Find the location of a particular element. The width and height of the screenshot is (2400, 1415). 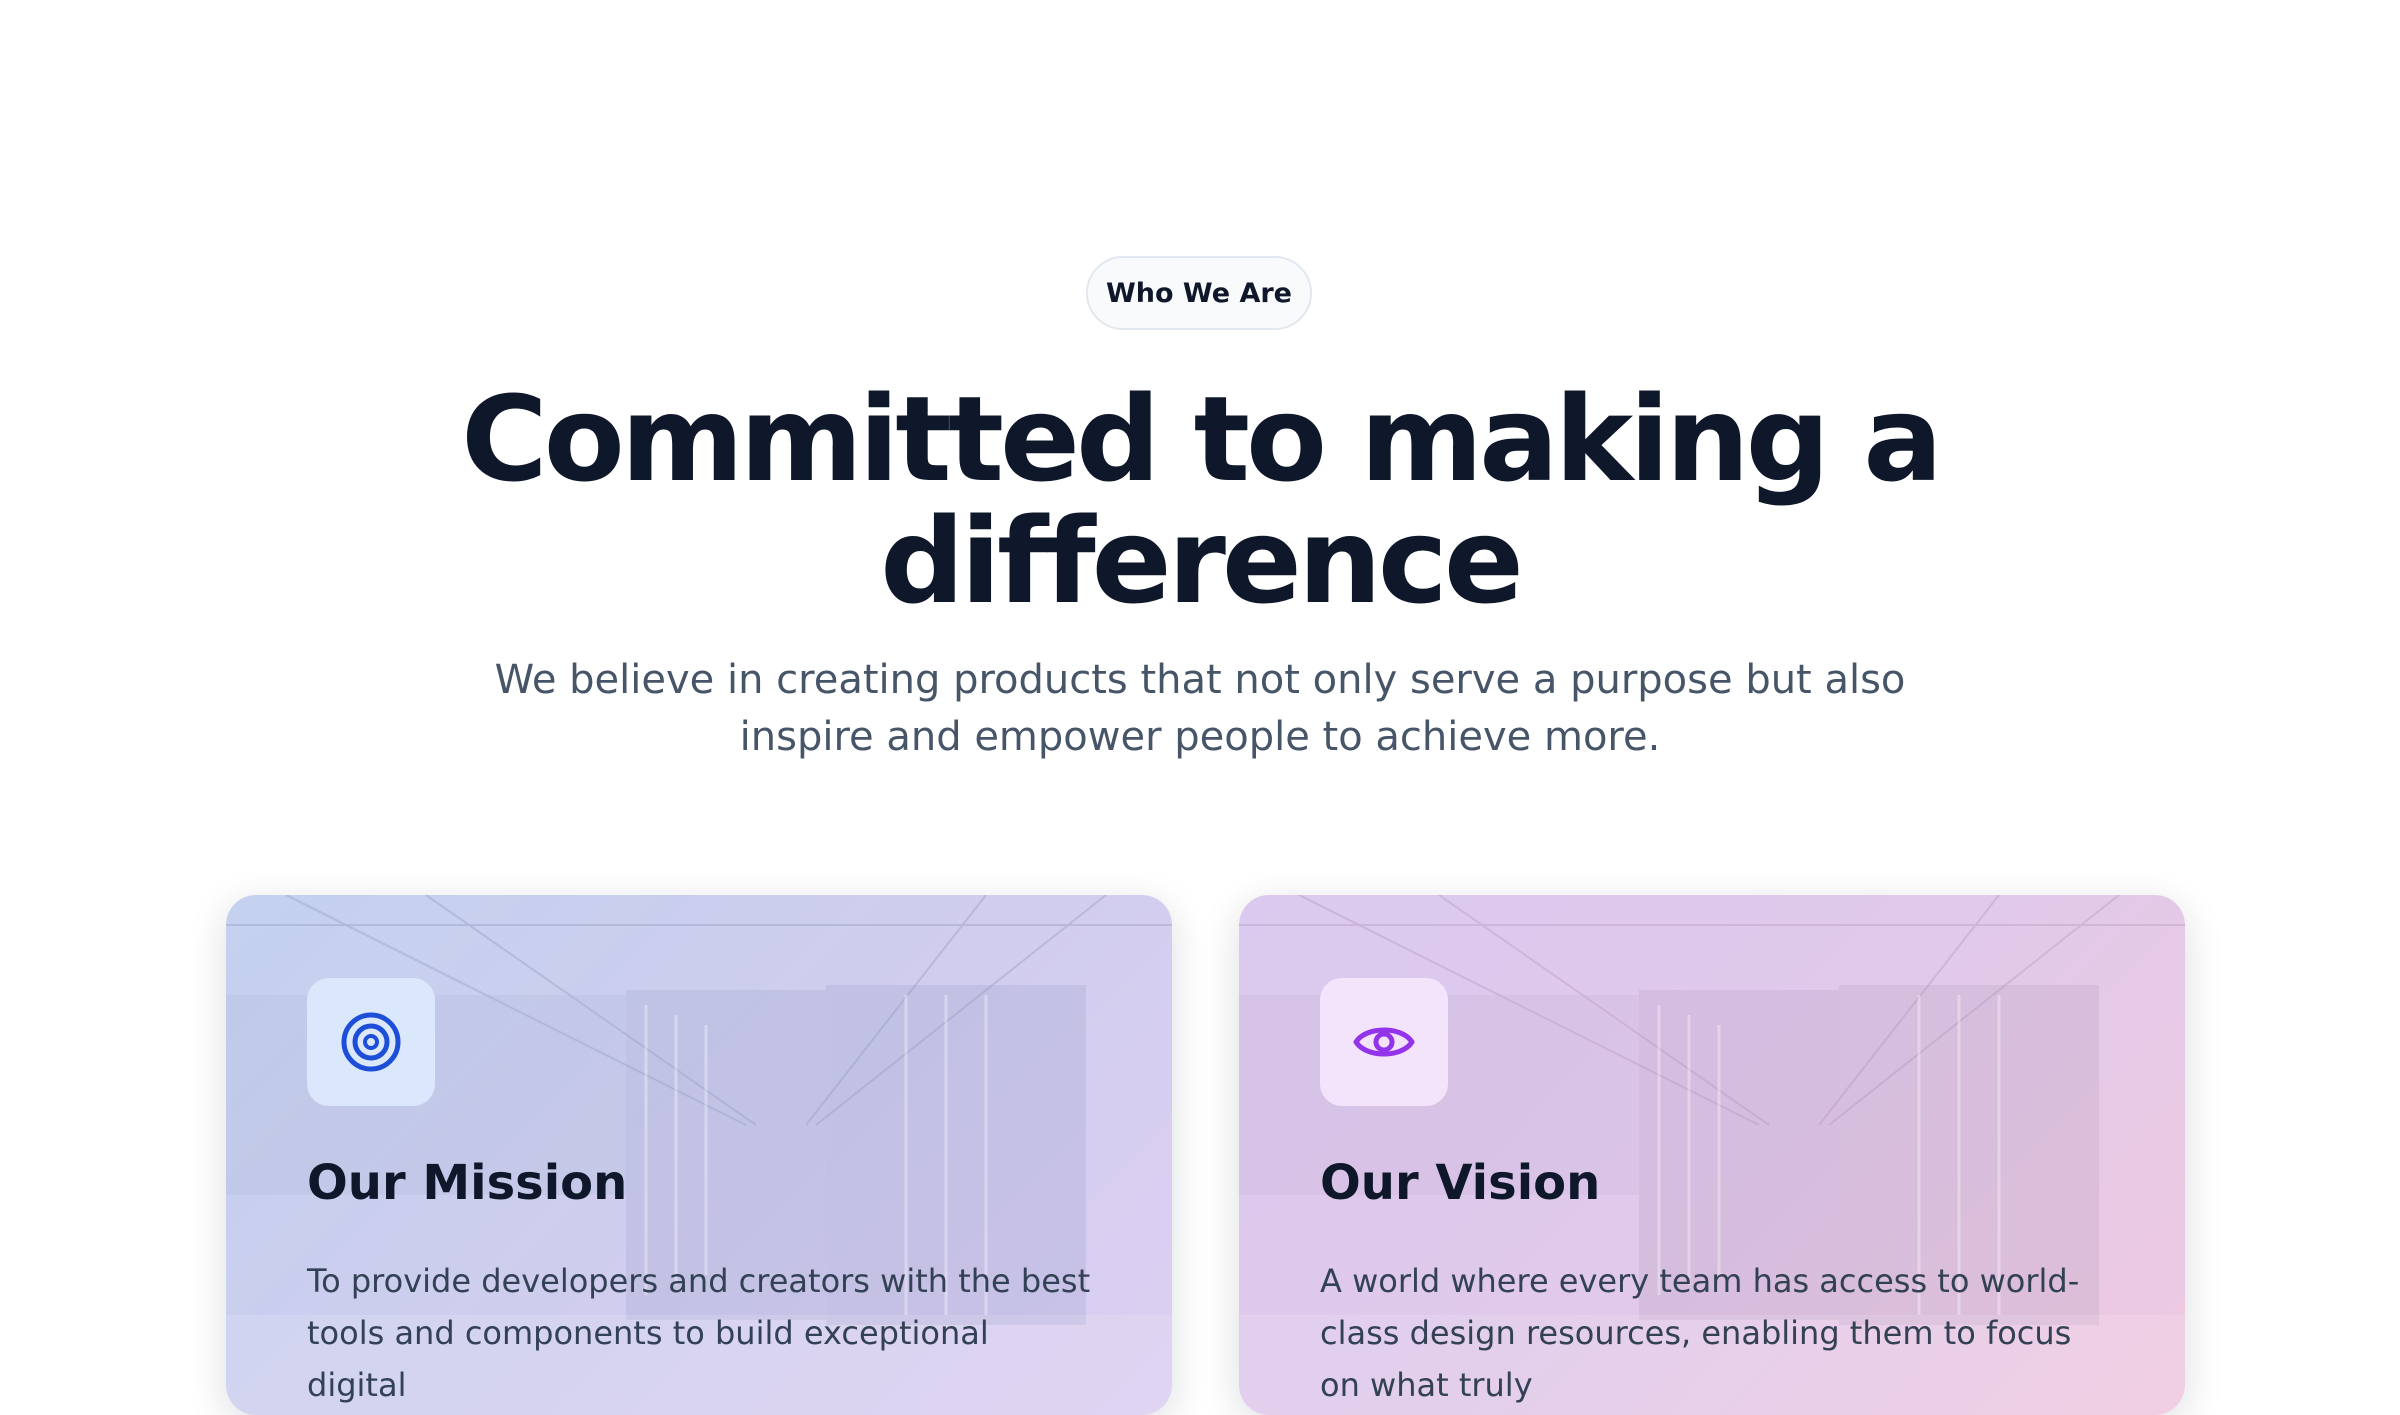

eye-icon is located at coordinates (1384, 1042).